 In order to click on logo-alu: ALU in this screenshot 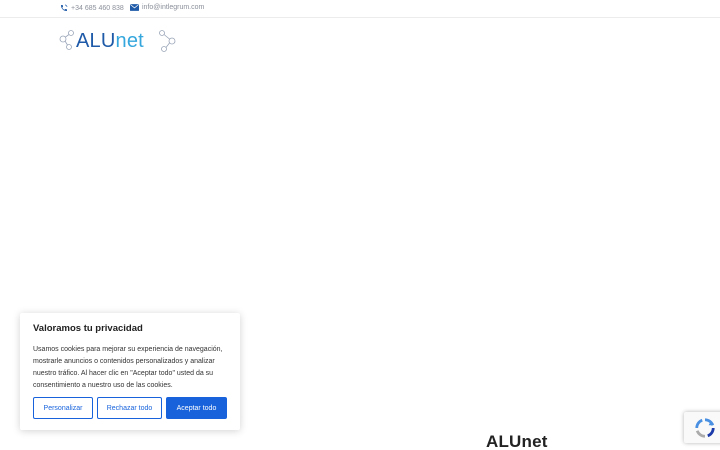, I will do `click(96, 40)`.